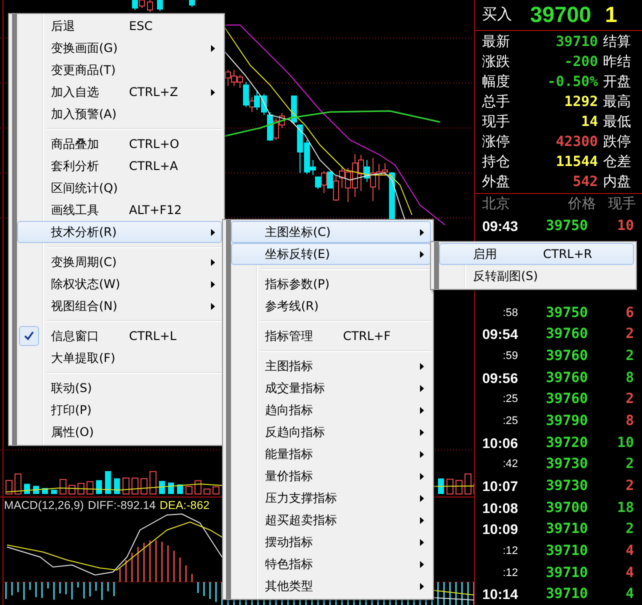 This screenshot has height=605, width=642. Describe the element at coordinates (617, 61) in the screenshot. I see `quote-label: 昨结` at that location.